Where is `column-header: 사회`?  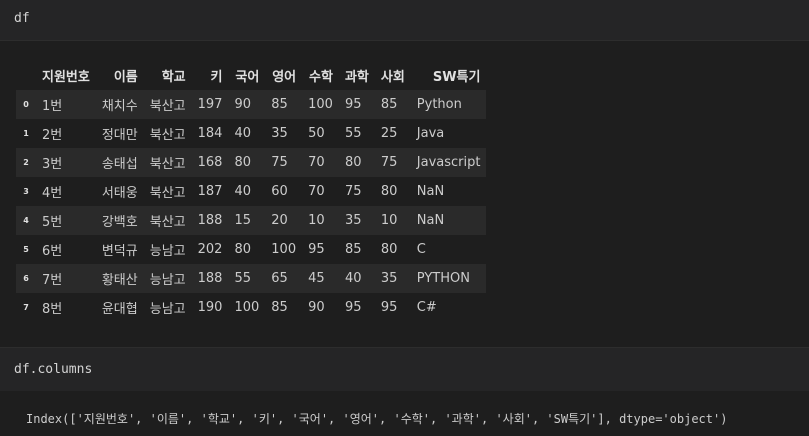
column-header: 사회 is located at coordinates (392, 75).